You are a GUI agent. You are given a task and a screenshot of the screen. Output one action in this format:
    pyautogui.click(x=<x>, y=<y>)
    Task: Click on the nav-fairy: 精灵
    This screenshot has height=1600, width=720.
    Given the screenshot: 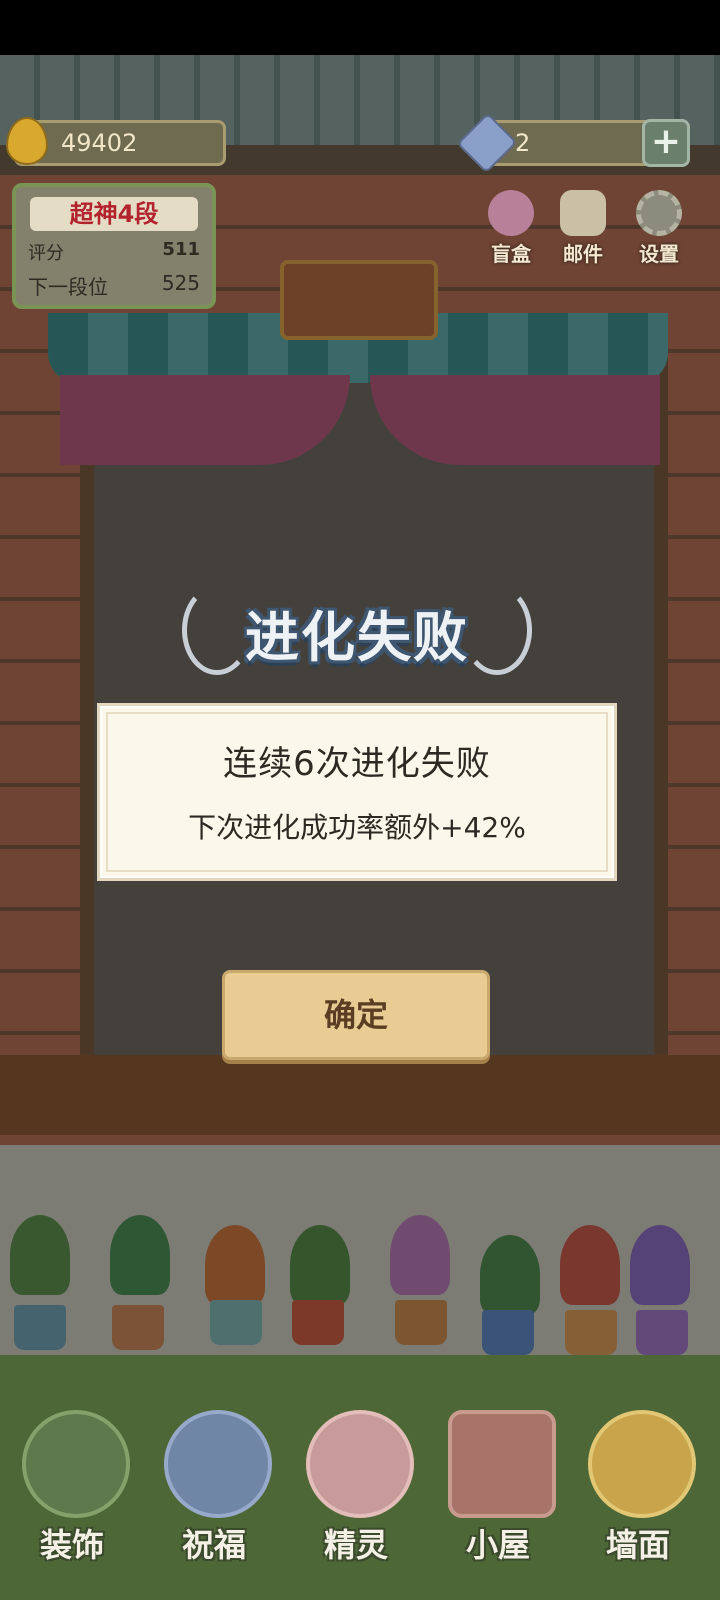 What is the action you would take?
    pyautogui.click(x=356, y=1487)
    